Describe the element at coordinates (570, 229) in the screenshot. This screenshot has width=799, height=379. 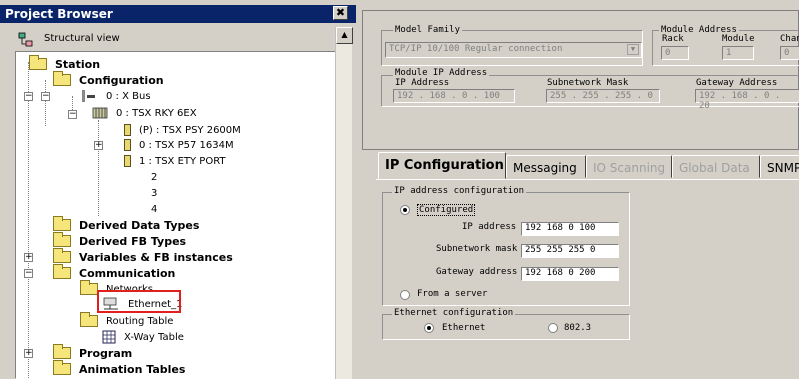
I see `ip-address-input: 192 168 0 100` at that location.